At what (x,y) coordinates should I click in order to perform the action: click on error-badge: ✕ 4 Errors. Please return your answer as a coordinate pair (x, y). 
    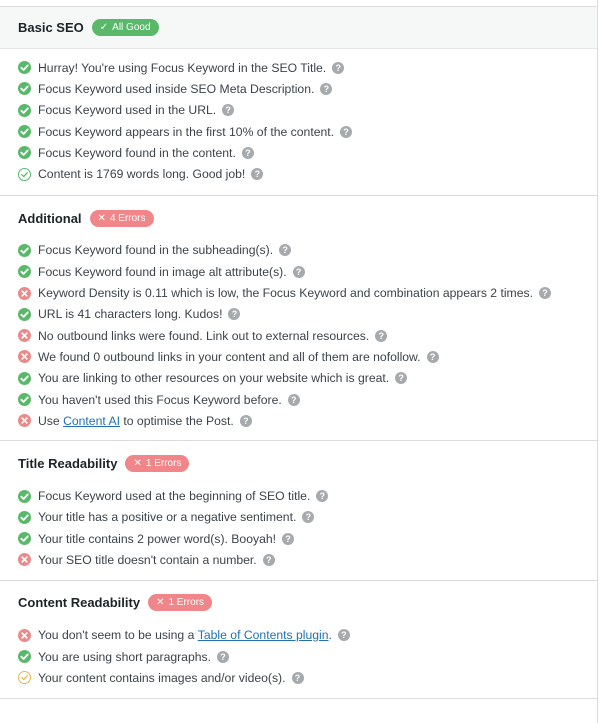
    Looking at the image, I should click on (121, 218).